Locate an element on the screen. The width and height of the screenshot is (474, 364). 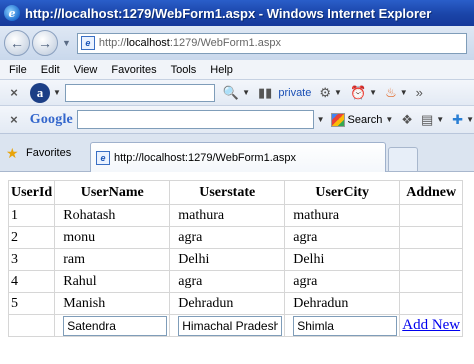
alarm-icon: ⏰ is located at coordinates (358, 93).